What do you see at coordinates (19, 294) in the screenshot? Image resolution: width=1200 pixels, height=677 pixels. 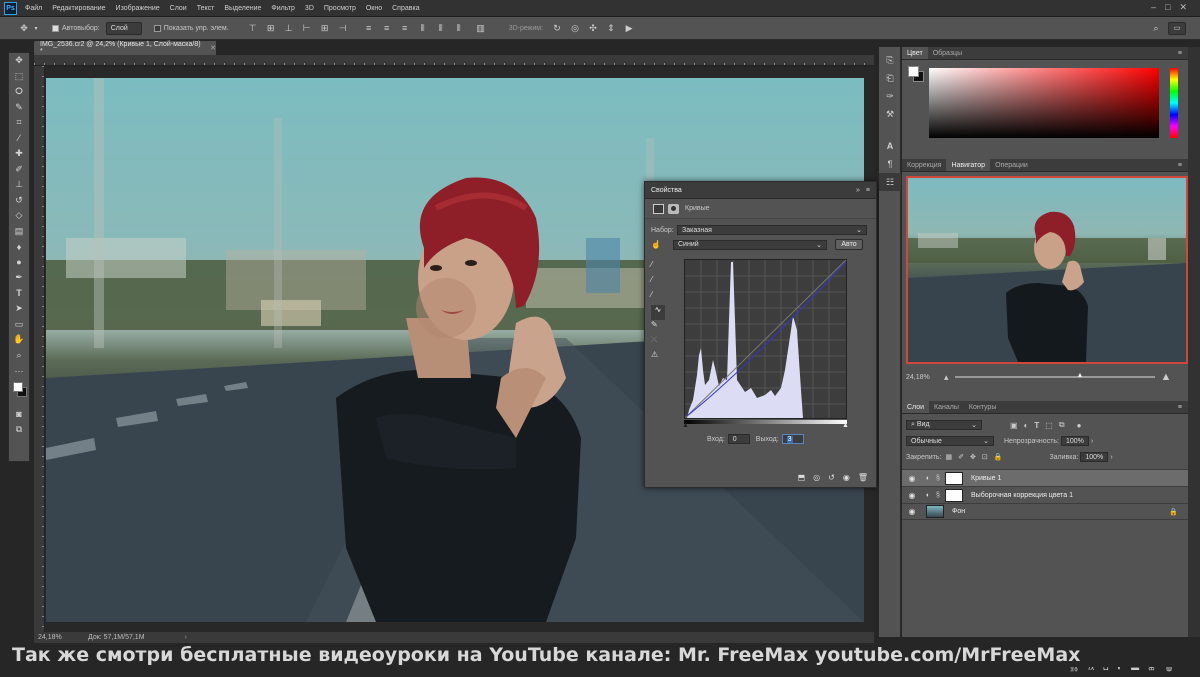 I see `type-tool-icon: T` at bounding box center [19, 294].